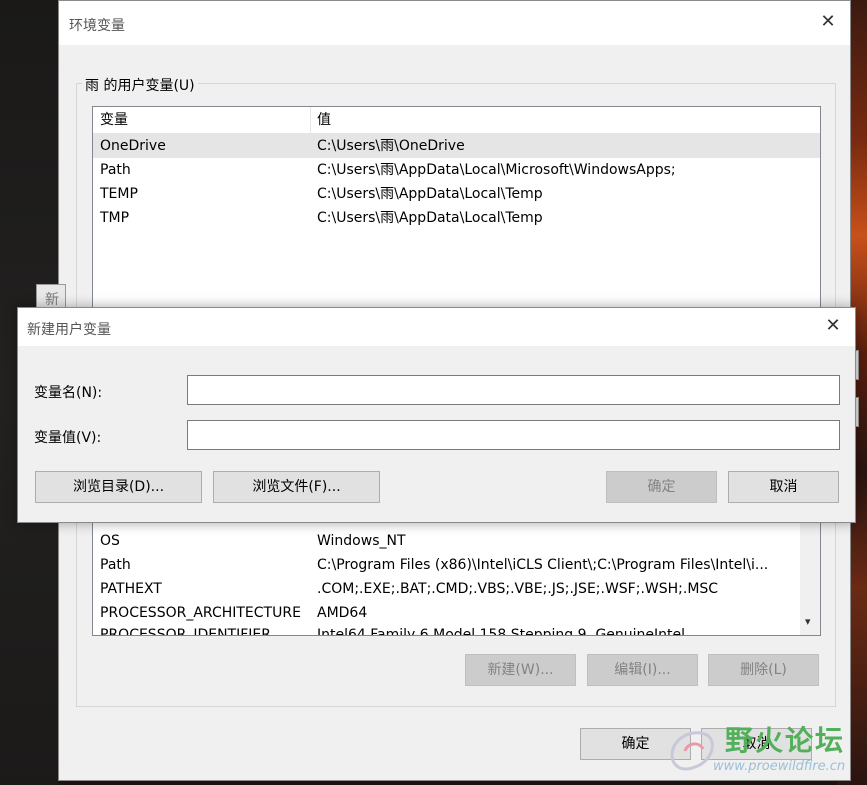 This screenshot has width=867, height=785. What do you see at coordinates (69, 330) in the screenshot?
I see `dialog-title: 新建用户变量` at bounding box center [69, 330].